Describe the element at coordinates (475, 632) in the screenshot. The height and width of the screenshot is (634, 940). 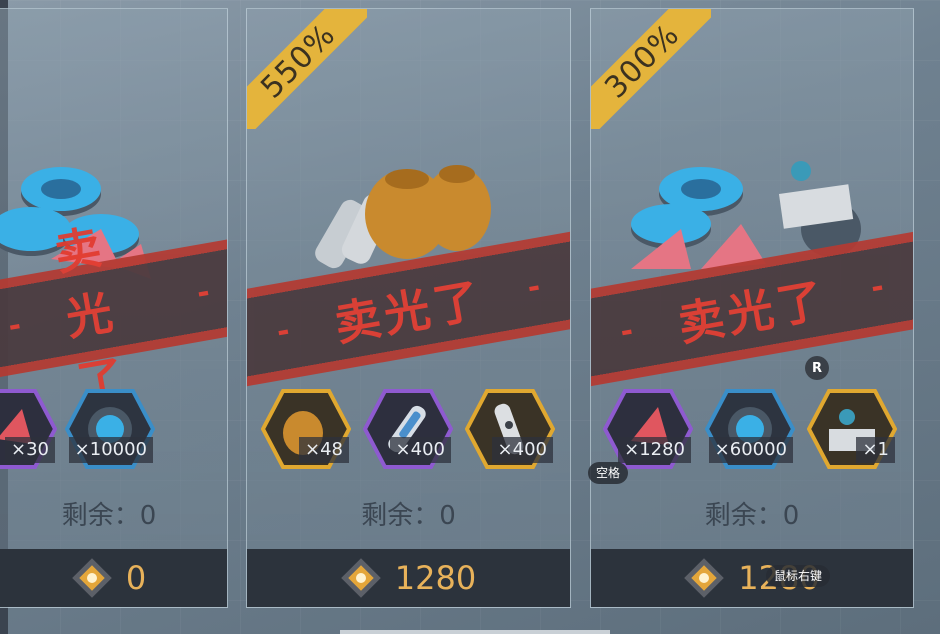
I see `scroll-indicator` at that location.